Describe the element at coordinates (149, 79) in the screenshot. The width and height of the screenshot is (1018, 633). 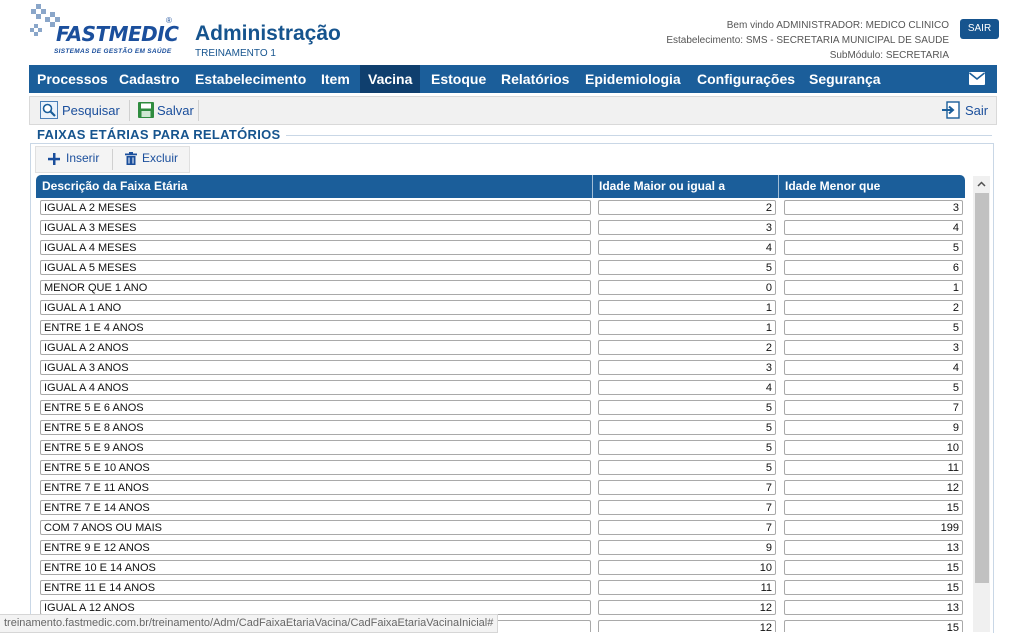
I see `menu-item-cadastro: Cadastro` at that location.